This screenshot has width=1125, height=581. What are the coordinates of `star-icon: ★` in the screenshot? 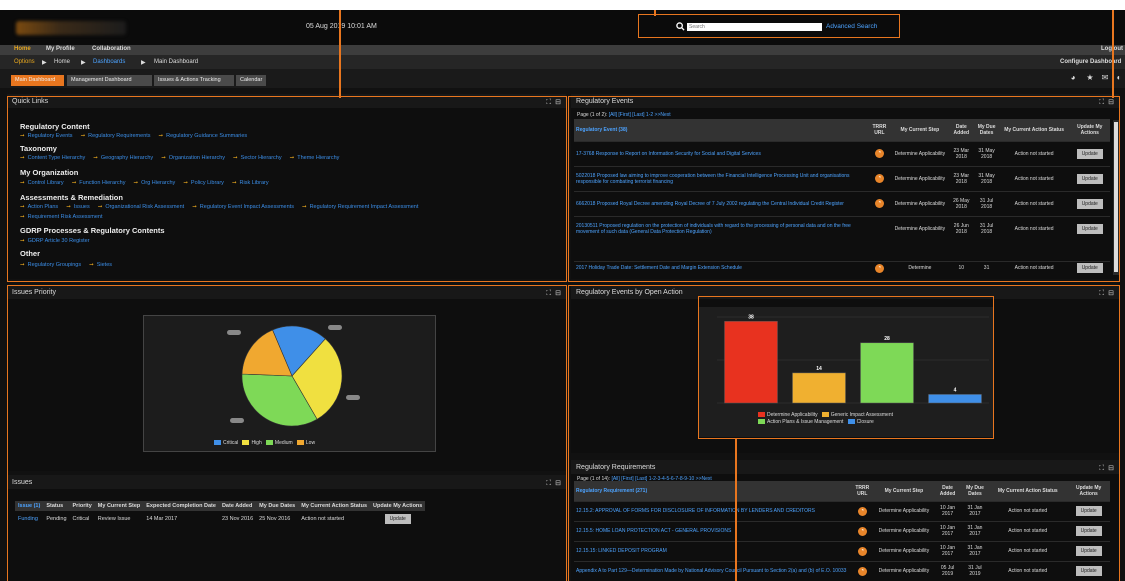 It's located at (1090, 78).